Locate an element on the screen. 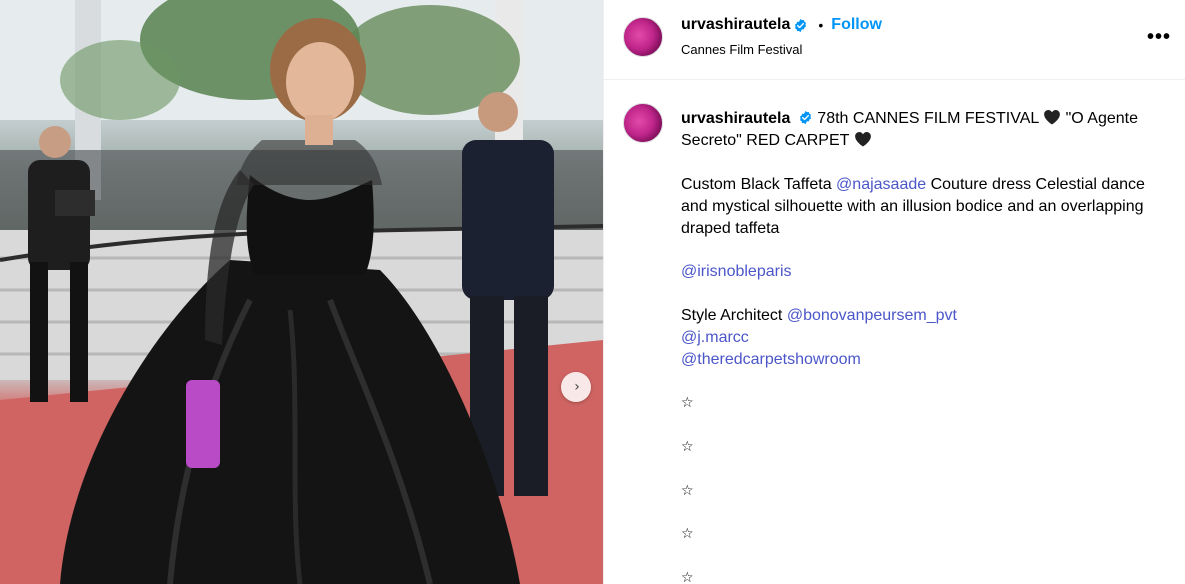 Image resolution: width=1185 pixels, height=584 pixels. location-link: Cannes Film Festival is located at coordinates (741, 49).